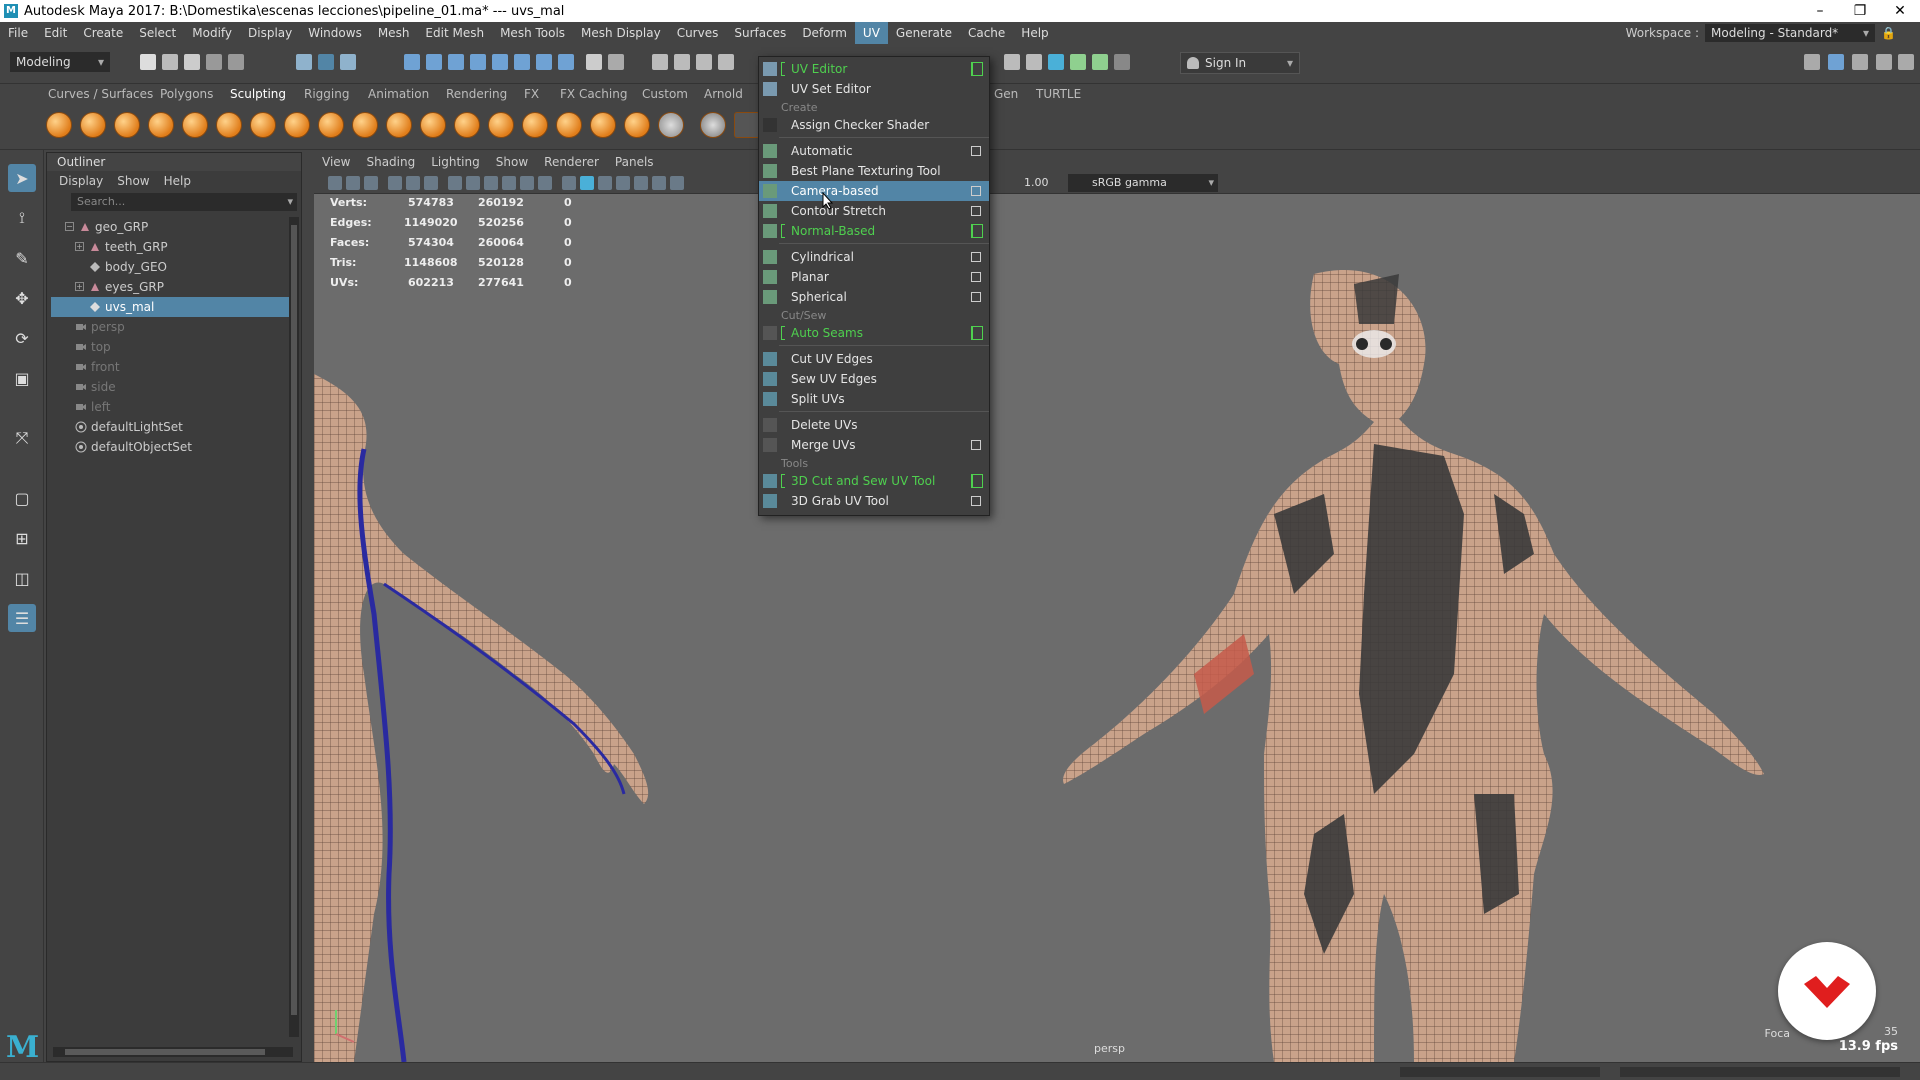 The height and width of the screenshot is (1080, 1920). What do you see at coordinates (874, 399) in the screenshot?
I see `split-uvs-item: Split UVs` at bounding box center [874, 399].